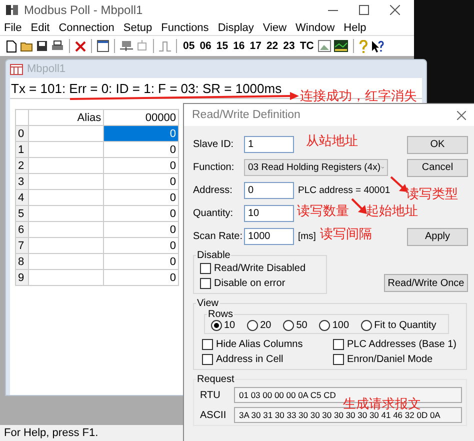  Describe the element at coordinates (426, 283) in the screenshot. I see `read-write-once-button: Read/Write Once` at that location.